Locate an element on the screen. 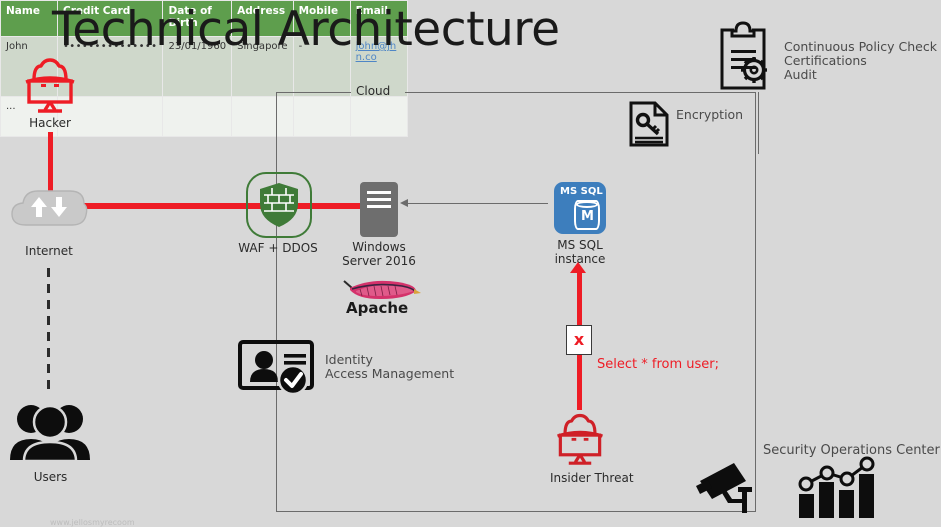 Image resolution: width=941 pixels, height=527 pixels. apache-label: Apache is located at coordinates (377, 308).